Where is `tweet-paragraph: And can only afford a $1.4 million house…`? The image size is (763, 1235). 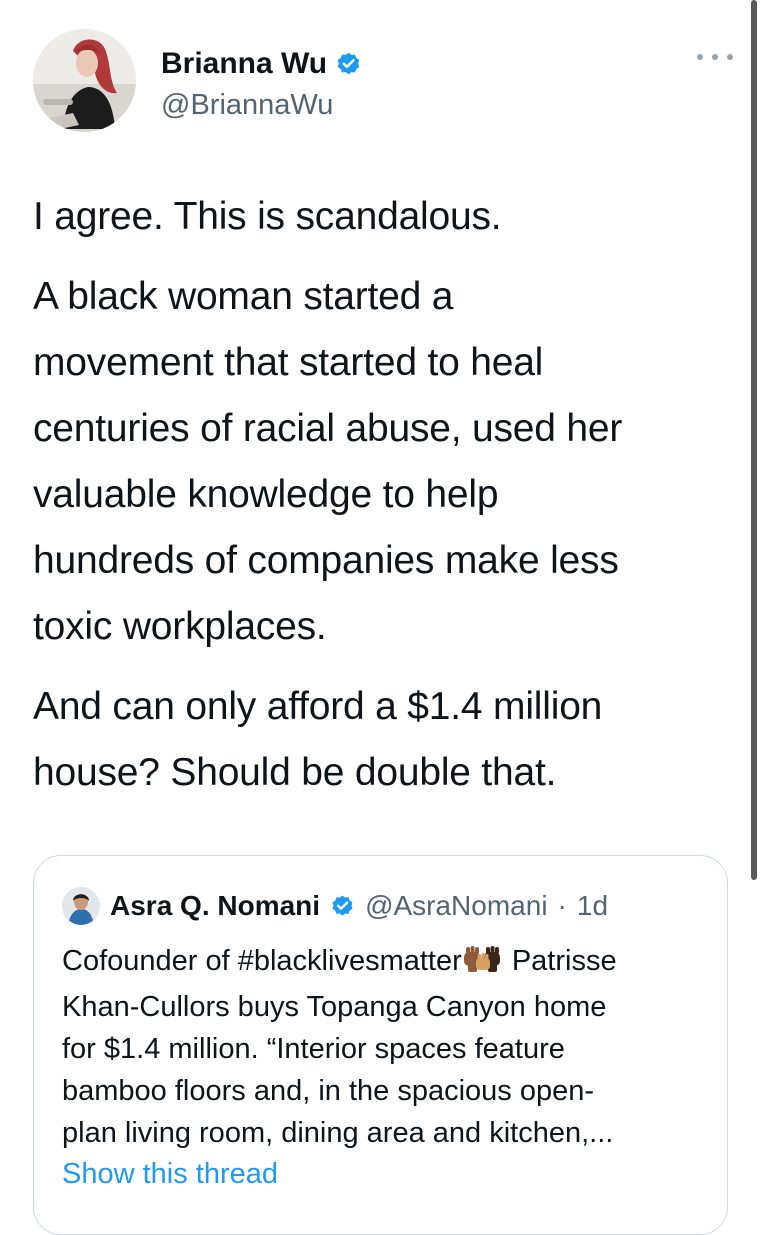
tweet-paragraph: And can only afford a $1.4 million house… is located at coordinates (318, 739).